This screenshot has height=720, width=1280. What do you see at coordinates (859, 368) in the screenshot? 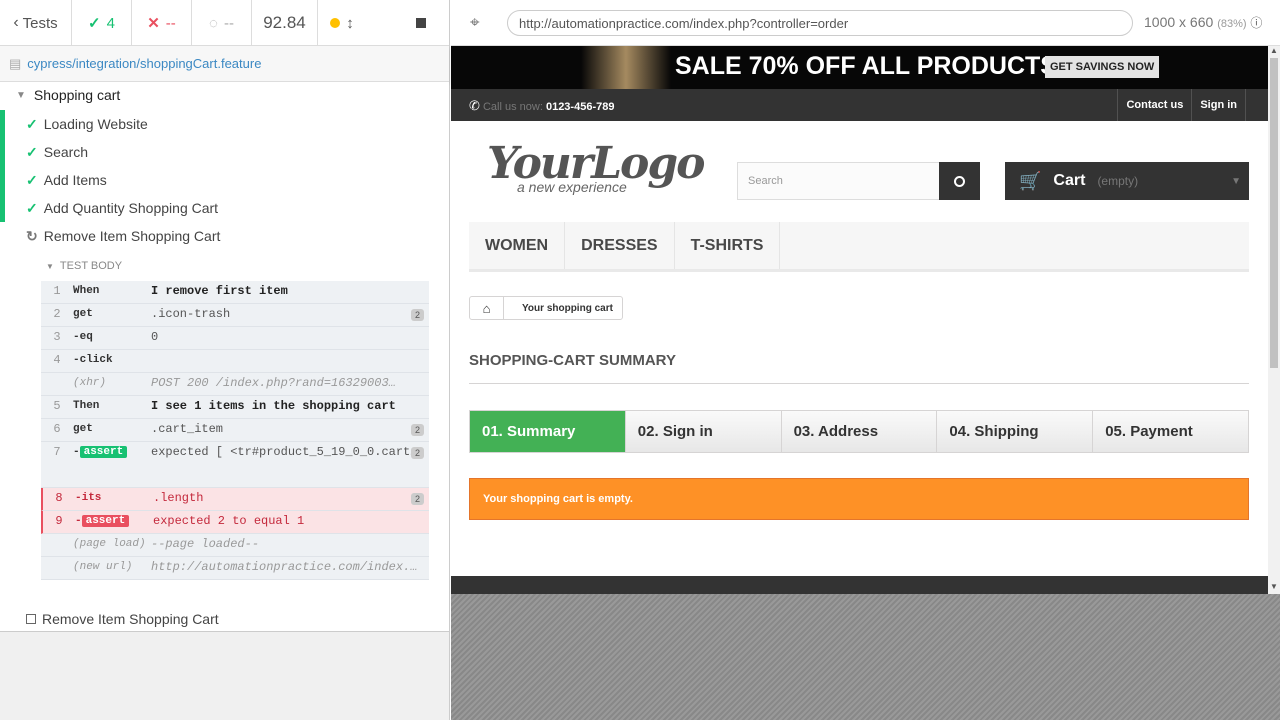
I see `page-title: SHOPPING-CART SUMMARY` at bounding box center [859, 368].